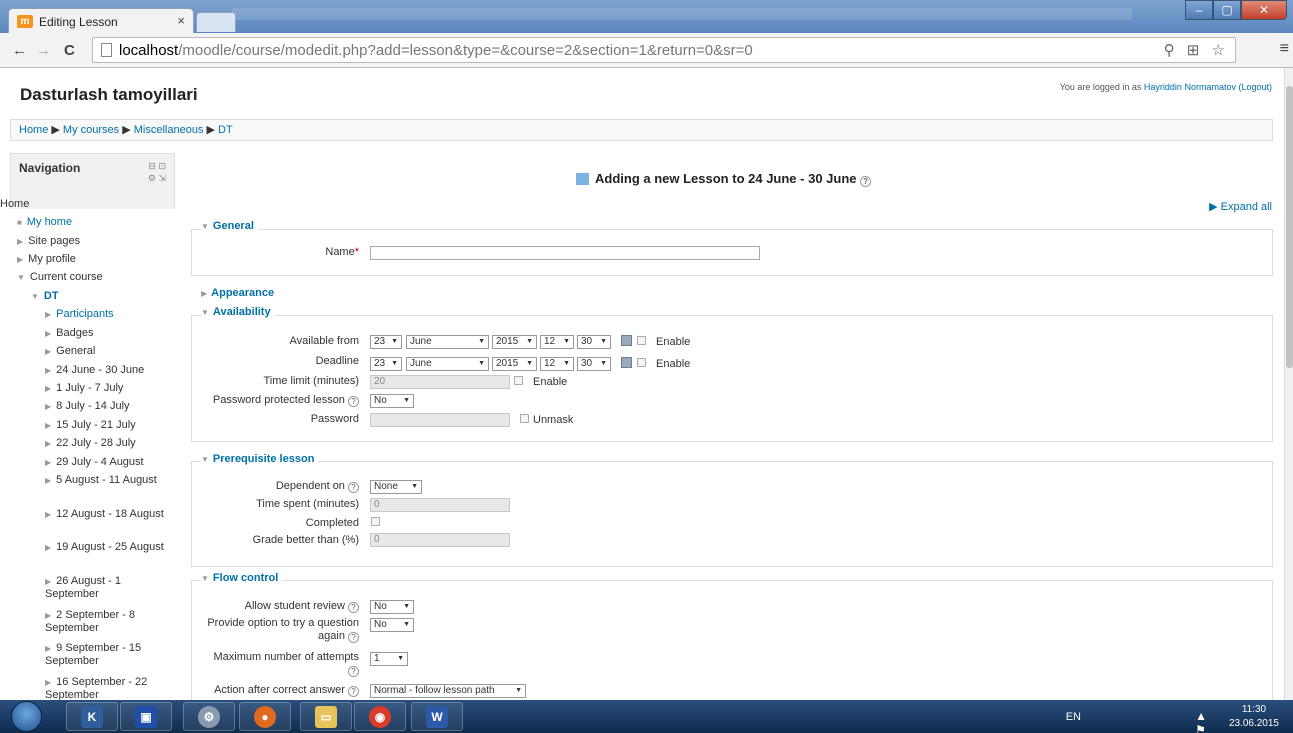 This screenshot has height=733, width=1293. I want to click on forward-arrow-icon: →, so click(43, 50).